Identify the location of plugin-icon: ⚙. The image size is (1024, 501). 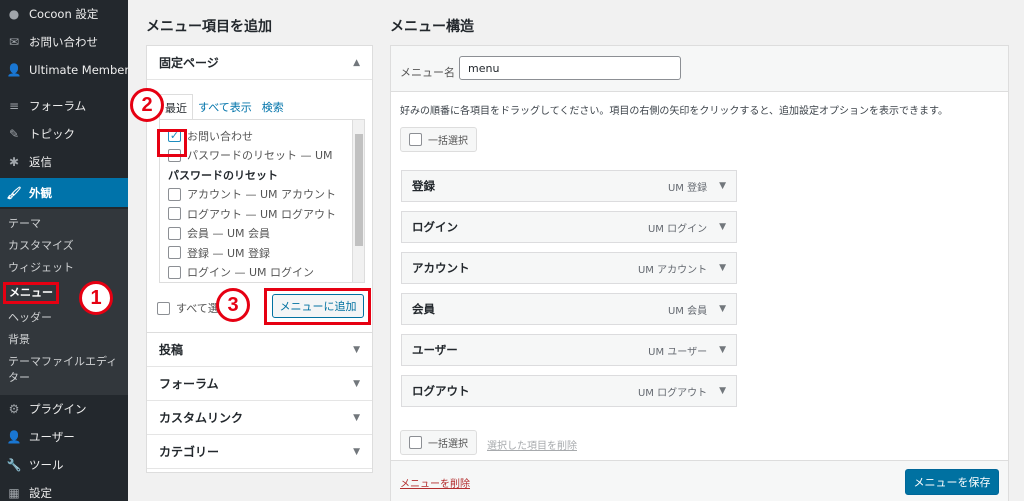
(14, 409).